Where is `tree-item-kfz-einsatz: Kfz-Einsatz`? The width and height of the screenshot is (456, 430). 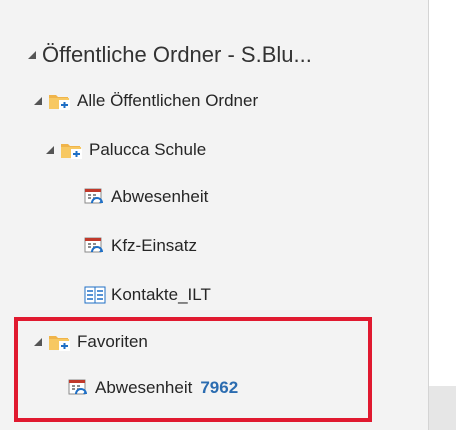
tree-item-kfz-einsatz: Kfz-Einsatz is located at coordinates (140, 246).